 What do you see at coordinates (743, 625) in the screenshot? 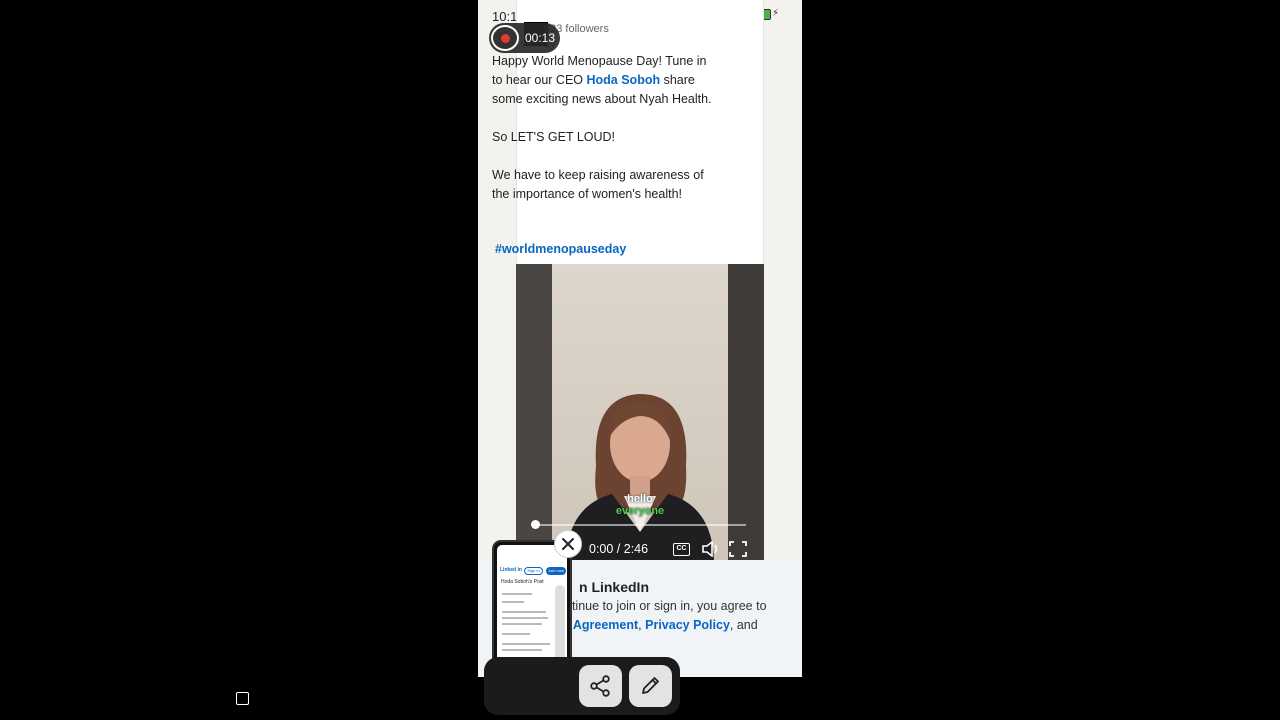
I see `signin-text: , and` at bounding box center [743, 625].